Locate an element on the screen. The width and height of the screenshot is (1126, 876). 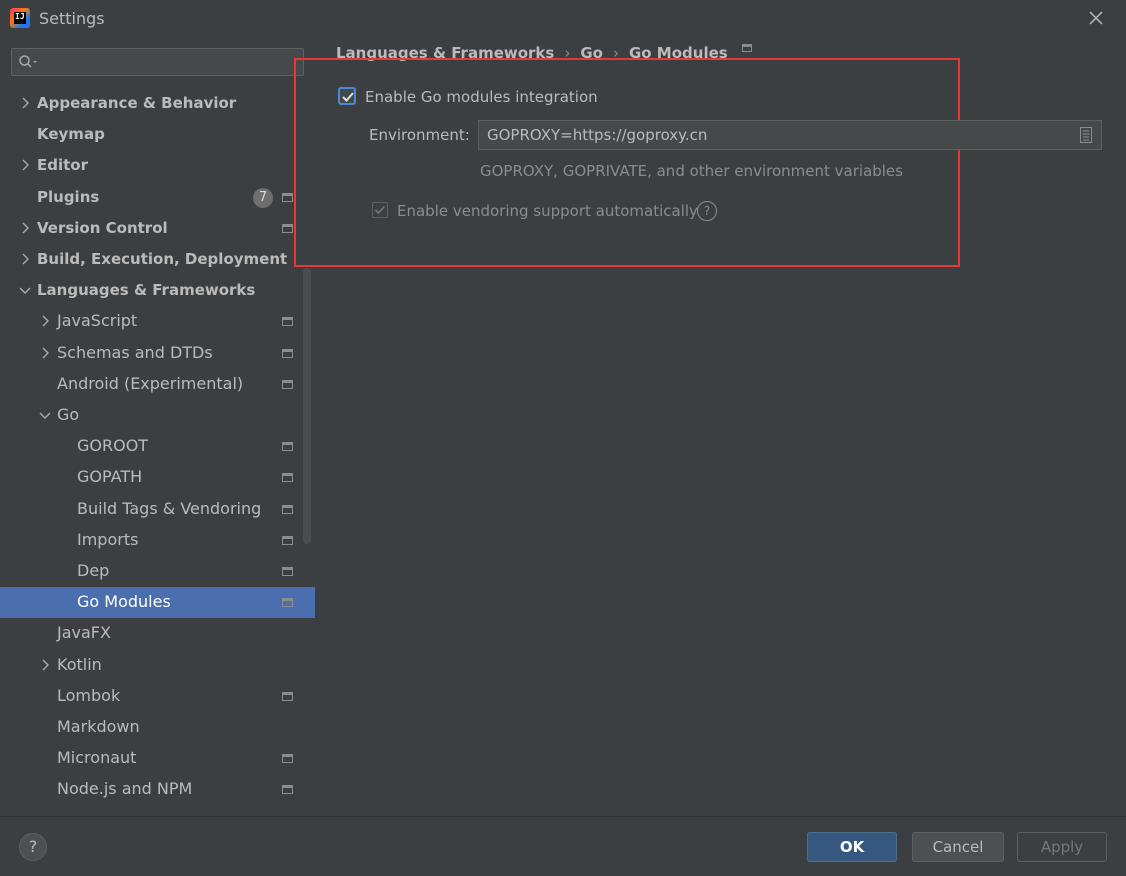
sidebar-item-label: Node.js and NPM is located at coordinates (125, 788).